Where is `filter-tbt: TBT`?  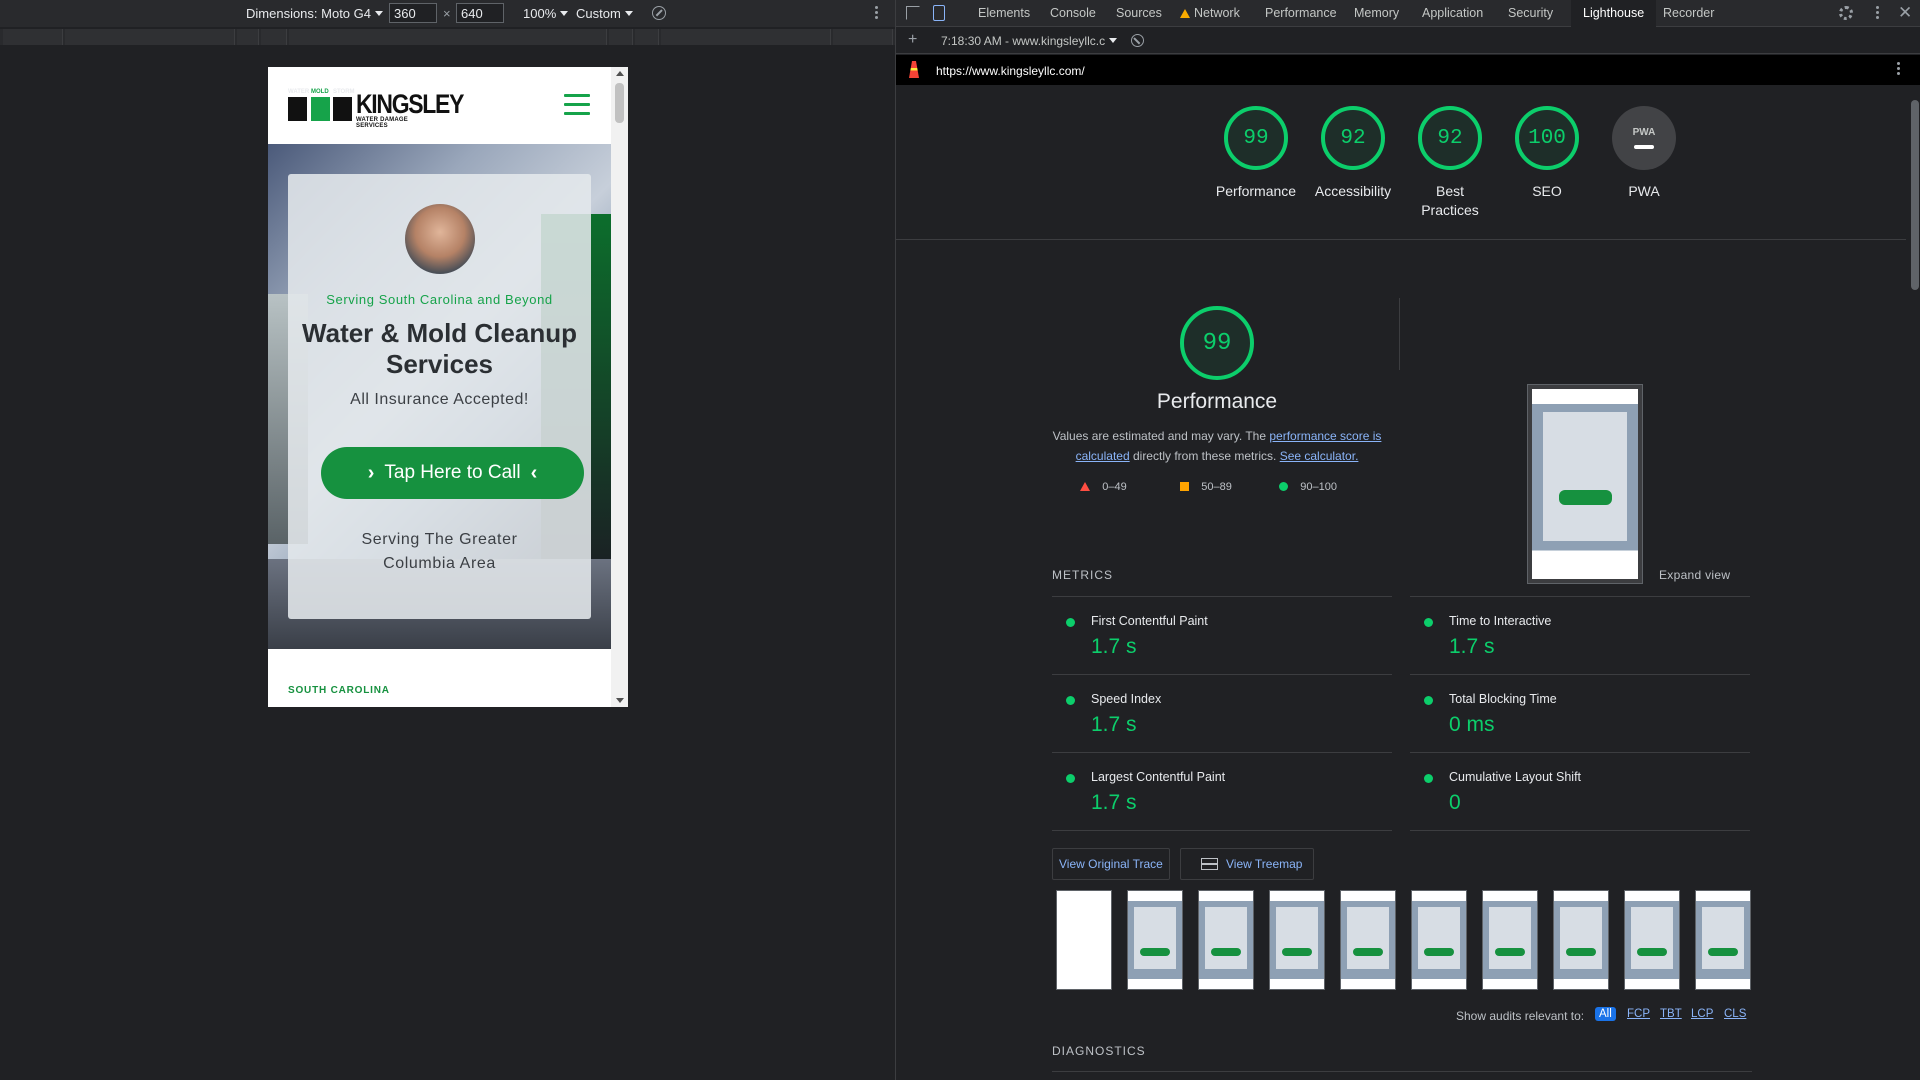
filter-tbt: TBT is located at coordinates (1671, 1014).